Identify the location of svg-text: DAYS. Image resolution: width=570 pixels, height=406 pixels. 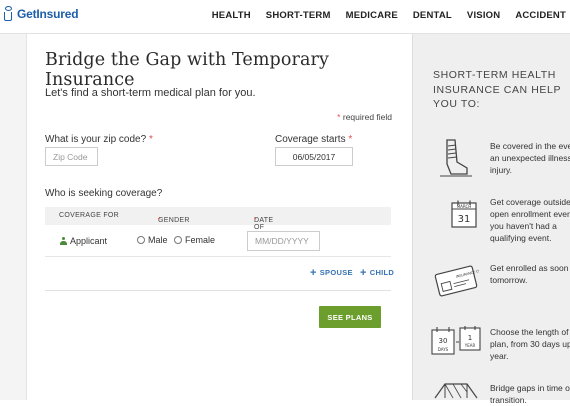
(443, 349).